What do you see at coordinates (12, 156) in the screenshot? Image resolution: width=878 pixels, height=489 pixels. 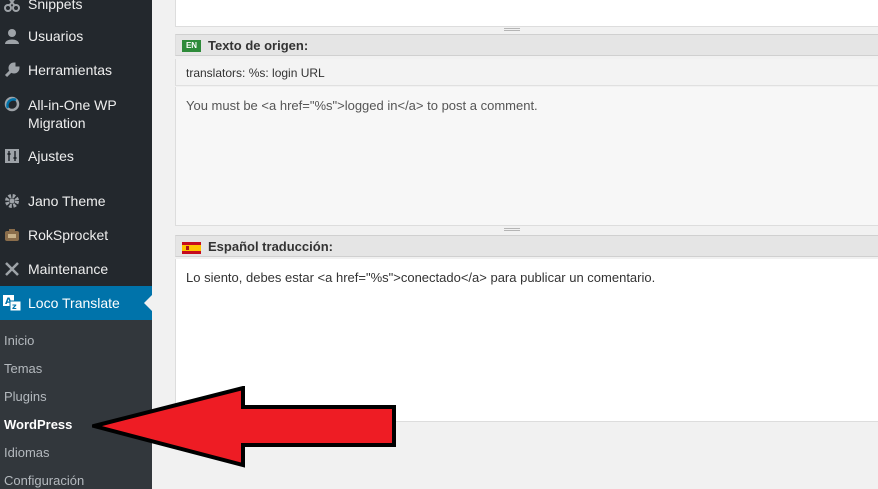 I see `settings-icon` at bounding box center [12, 156].